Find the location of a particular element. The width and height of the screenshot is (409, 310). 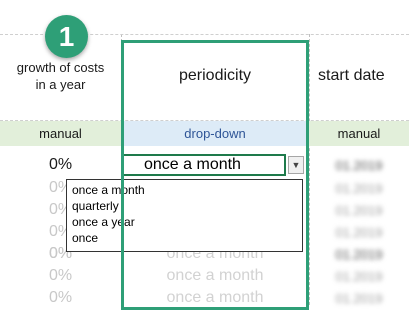

input-type-start-date: manual is located at coordinates (359, 133).